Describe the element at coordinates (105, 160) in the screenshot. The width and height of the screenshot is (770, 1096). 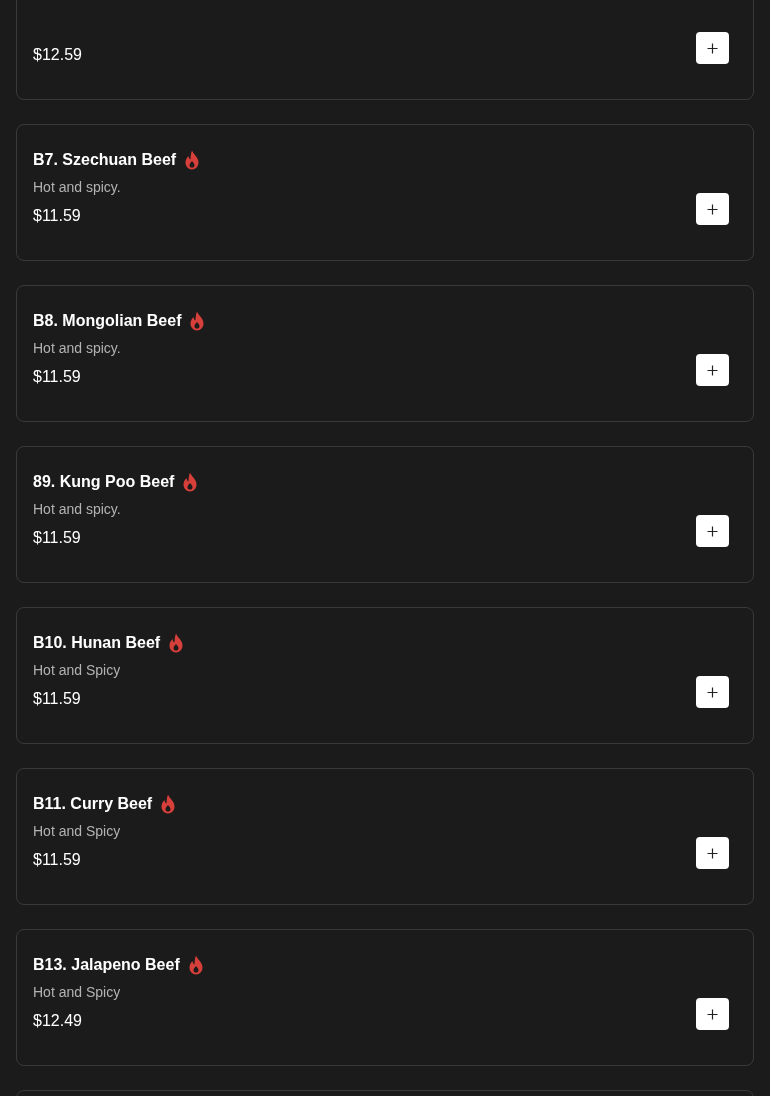
I see `item-title: B7. Szechuan Beef` at that location.